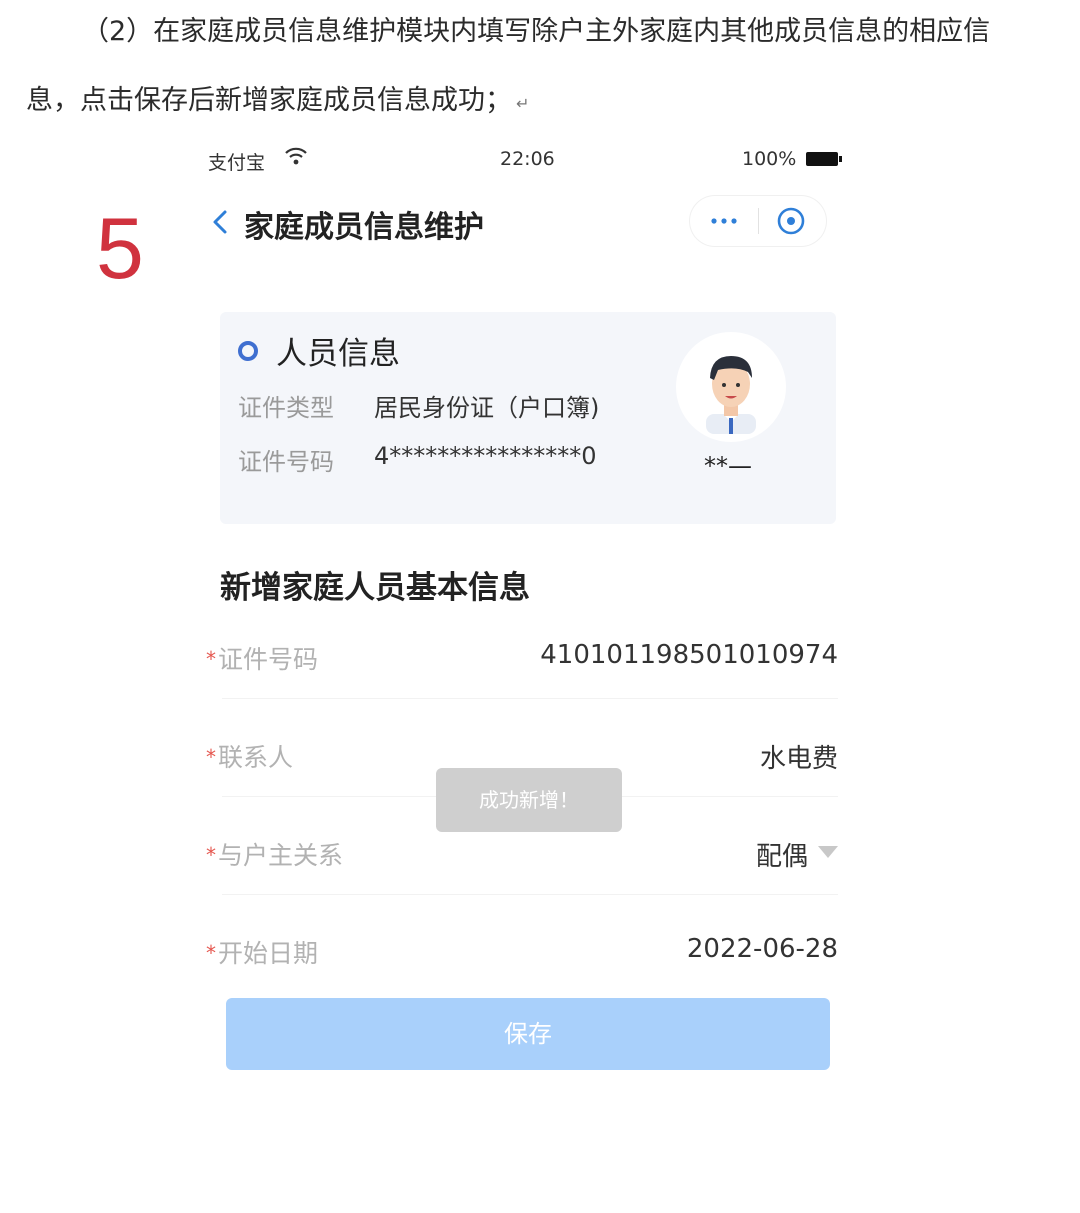 The image size is (1080, 1213). What do you see at coordinates (248, 351) in the screenshot?
I see `section-dot-icon` at bounding box center [248, 351].